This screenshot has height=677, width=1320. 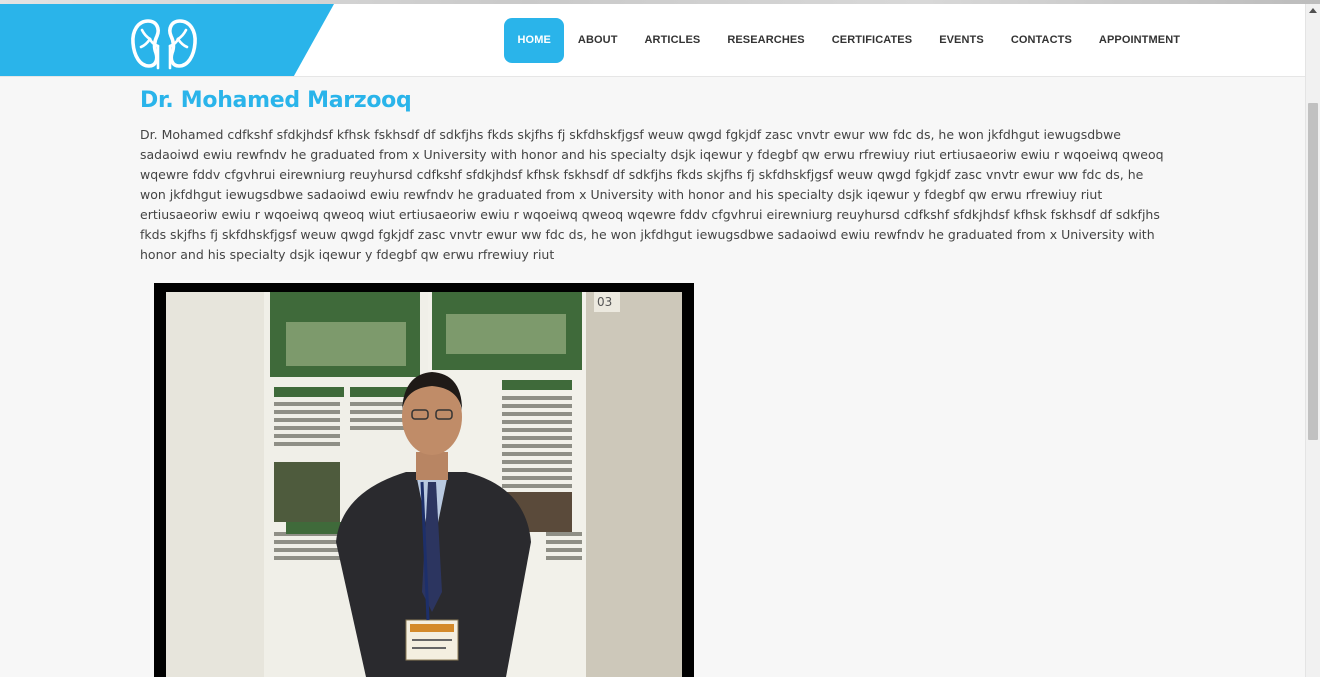 I want to click on nav-appointment: APPOINTMENT, so click(x=1139, y=40).